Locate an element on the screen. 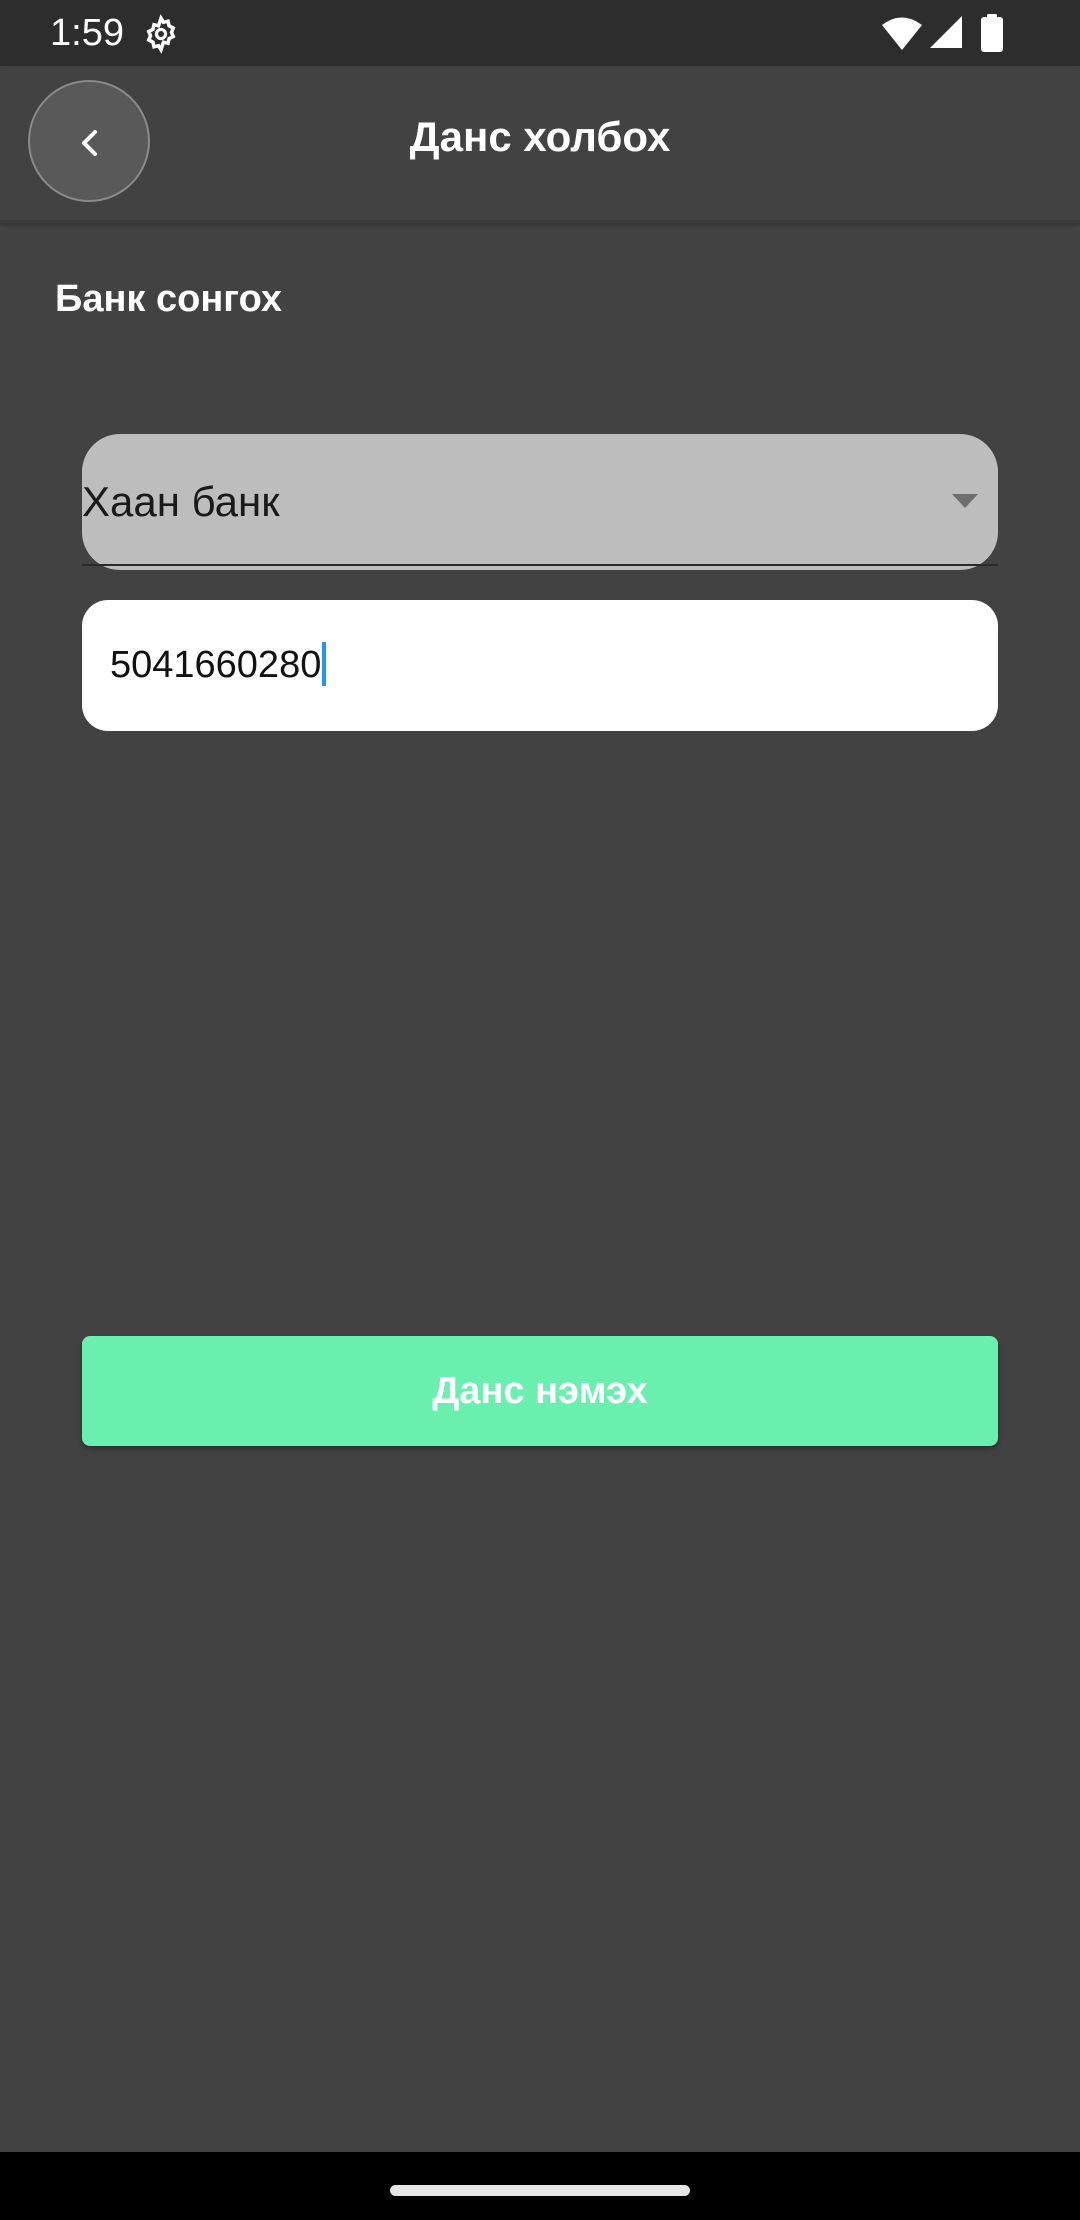 The height and width of the screenshot is (2220, 1080). bank-select-label: Банк сонгох is located at coordinates (168, 299).